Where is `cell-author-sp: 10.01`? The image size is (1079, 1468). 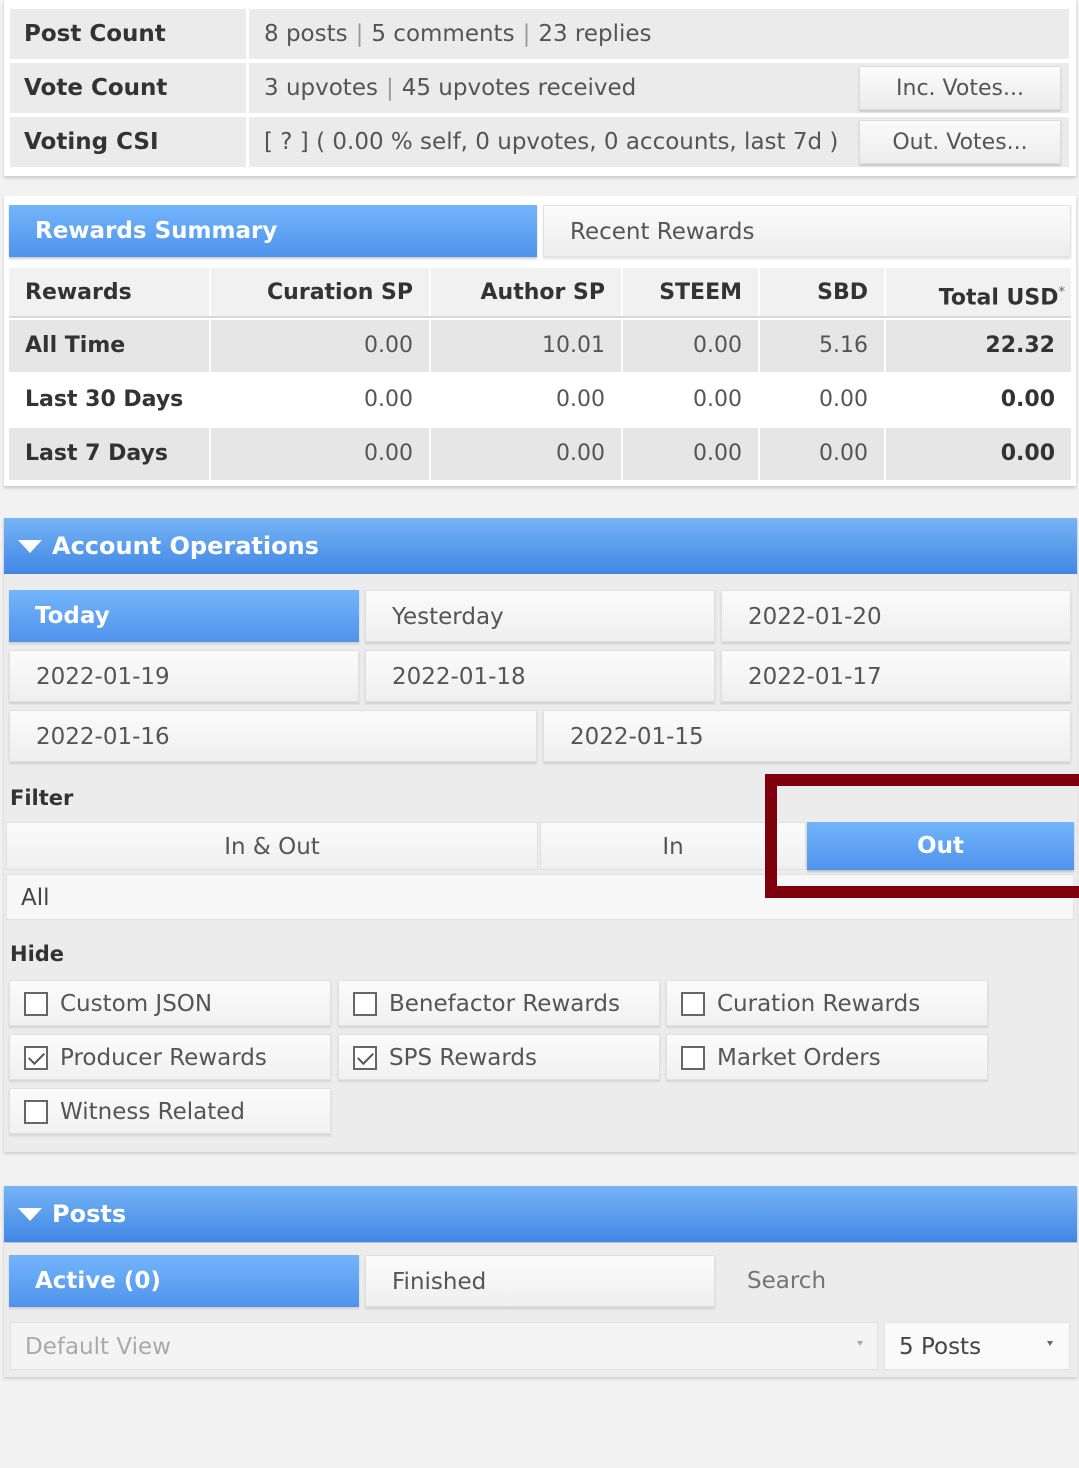
cell-author-sp: 10.01 is located at coordinates (526, 346).